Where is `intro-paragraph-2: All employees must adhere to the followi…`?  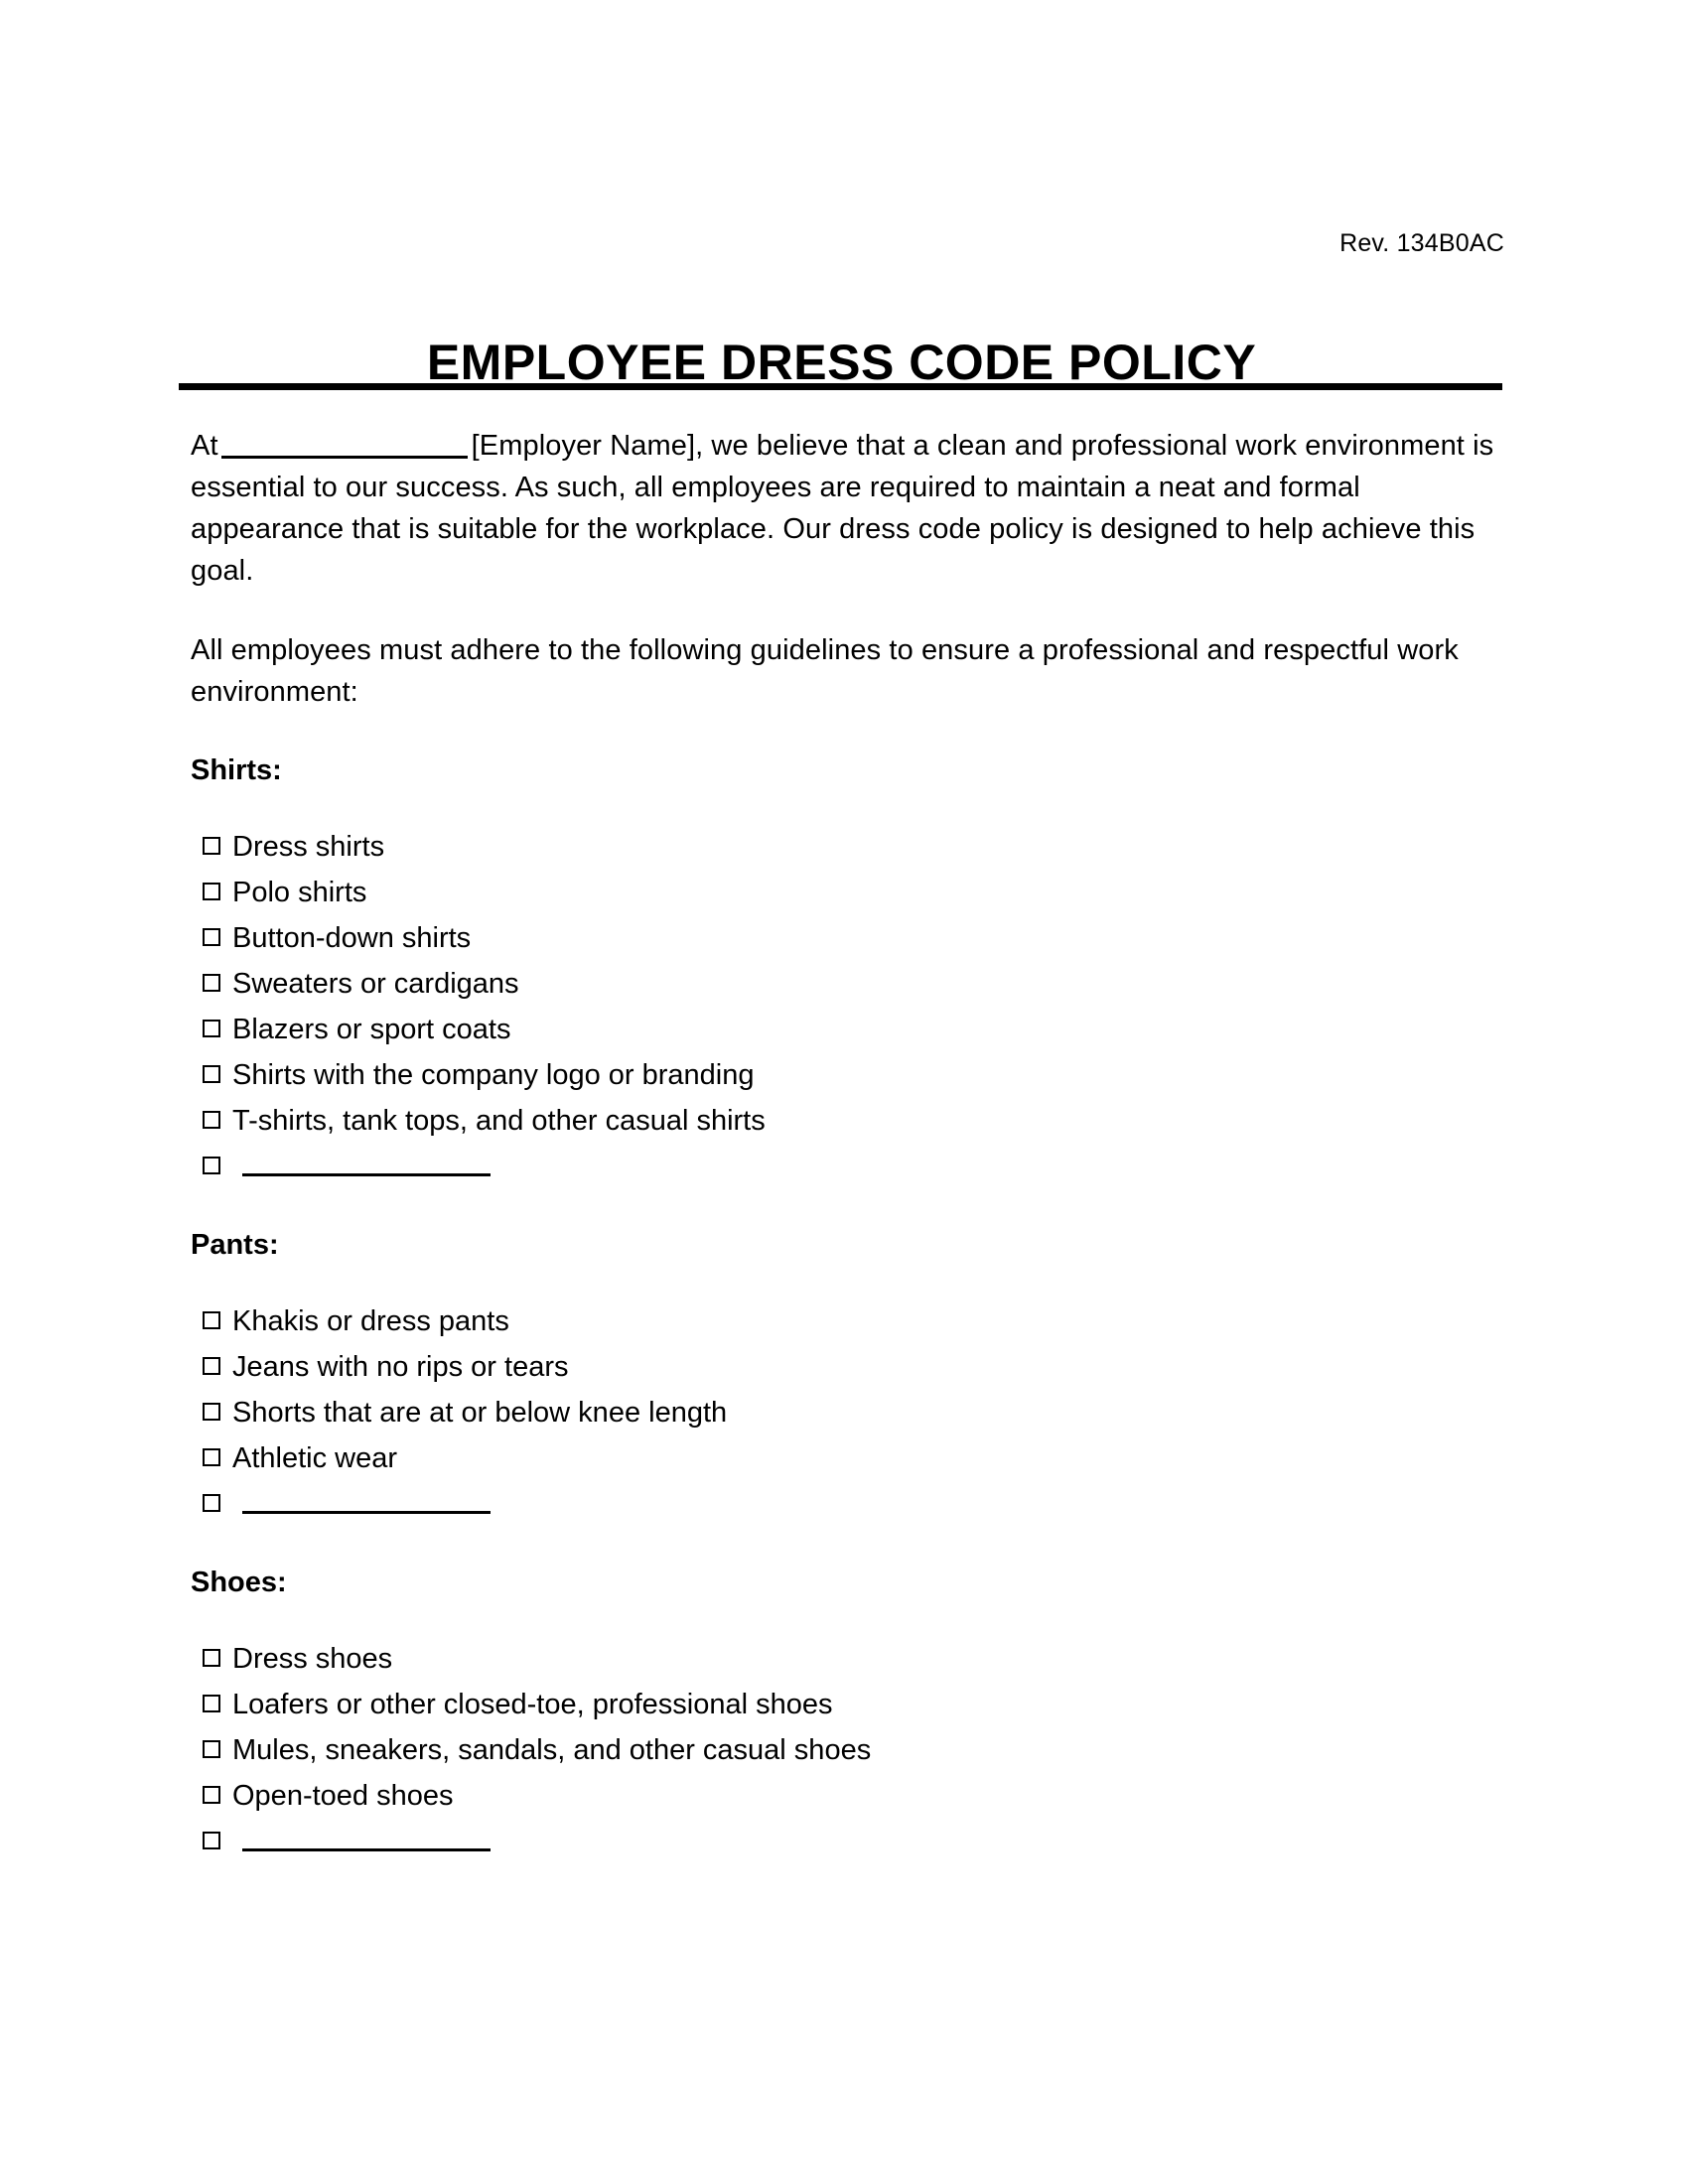
intro-paragraph-2: All employees must adhere to the followi… is located at coordinates (825, 671).